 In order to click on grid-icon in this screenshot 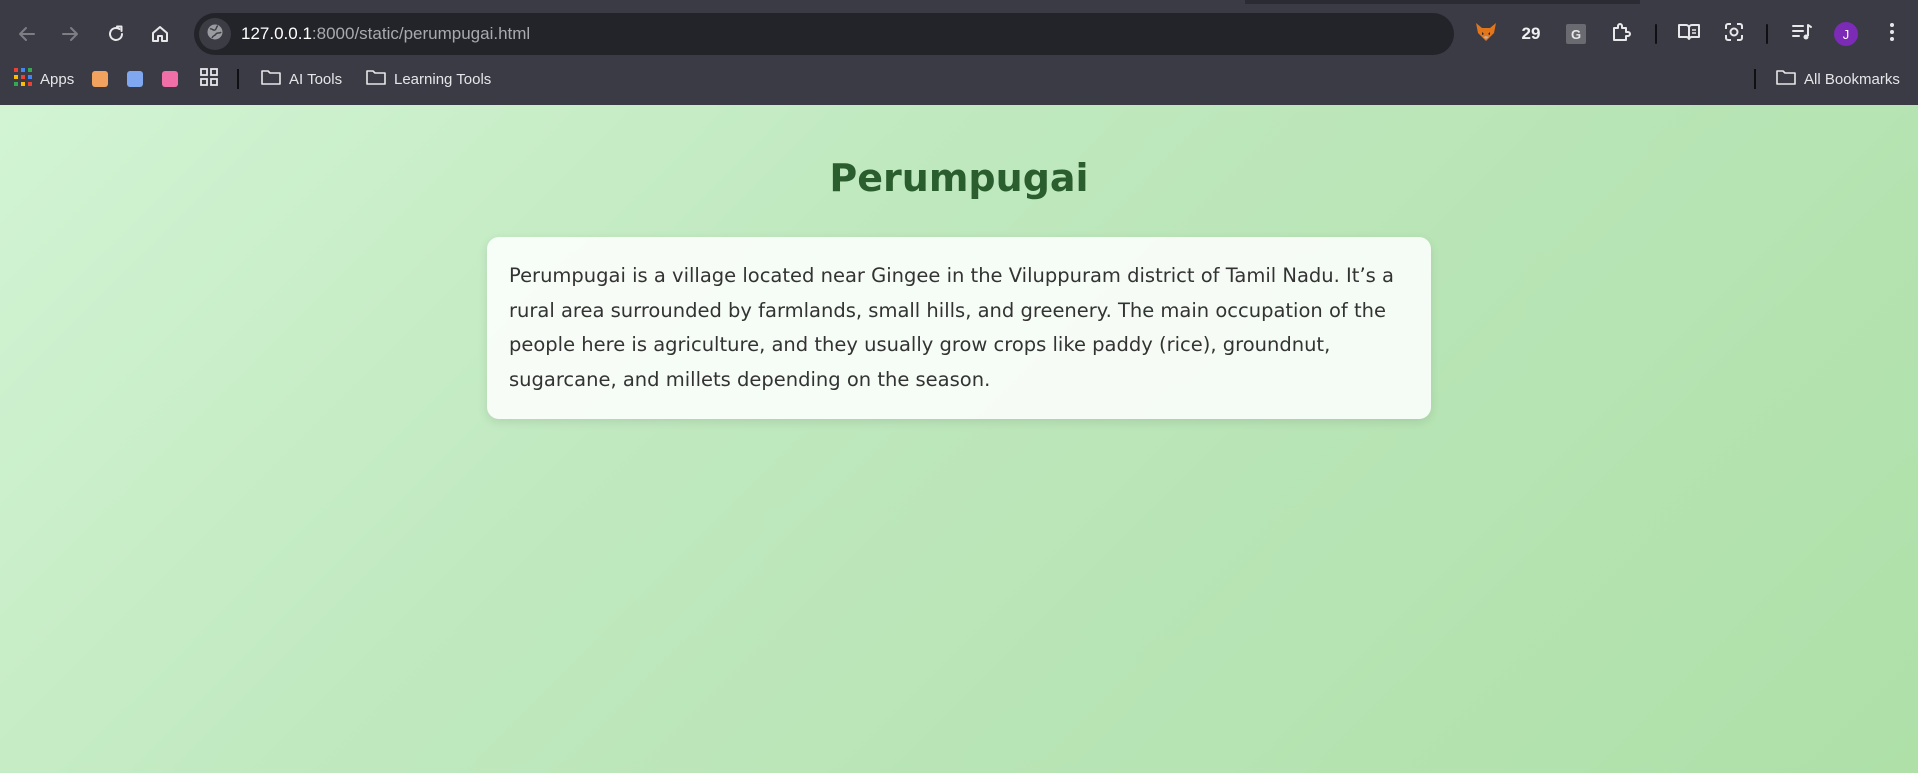, I will do `click(209, 79)`.